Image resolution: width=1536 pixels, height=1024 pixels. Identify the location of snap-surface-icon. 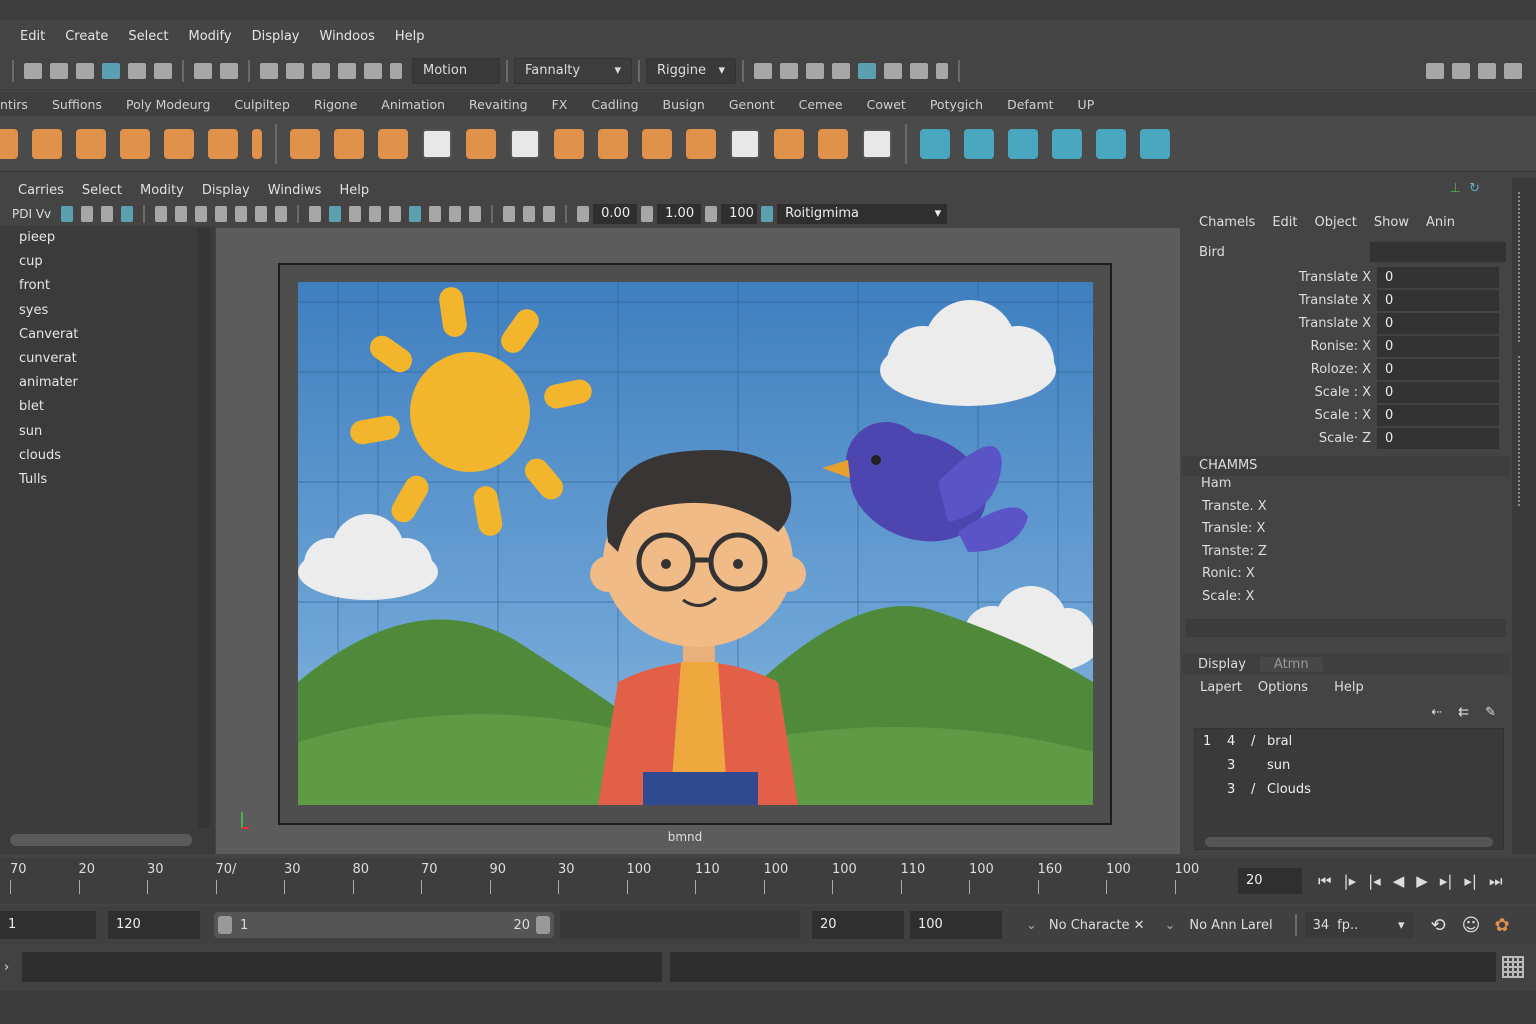
(347, 70).